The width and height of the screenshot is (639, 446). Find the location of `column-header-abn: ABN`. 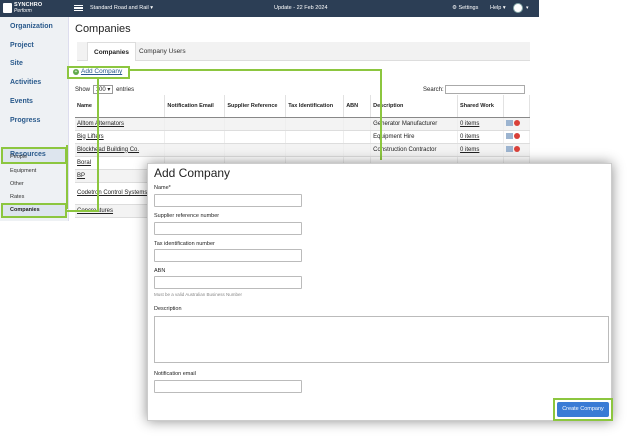

column-header-abn: ABN is located at coordinates (357, 106).